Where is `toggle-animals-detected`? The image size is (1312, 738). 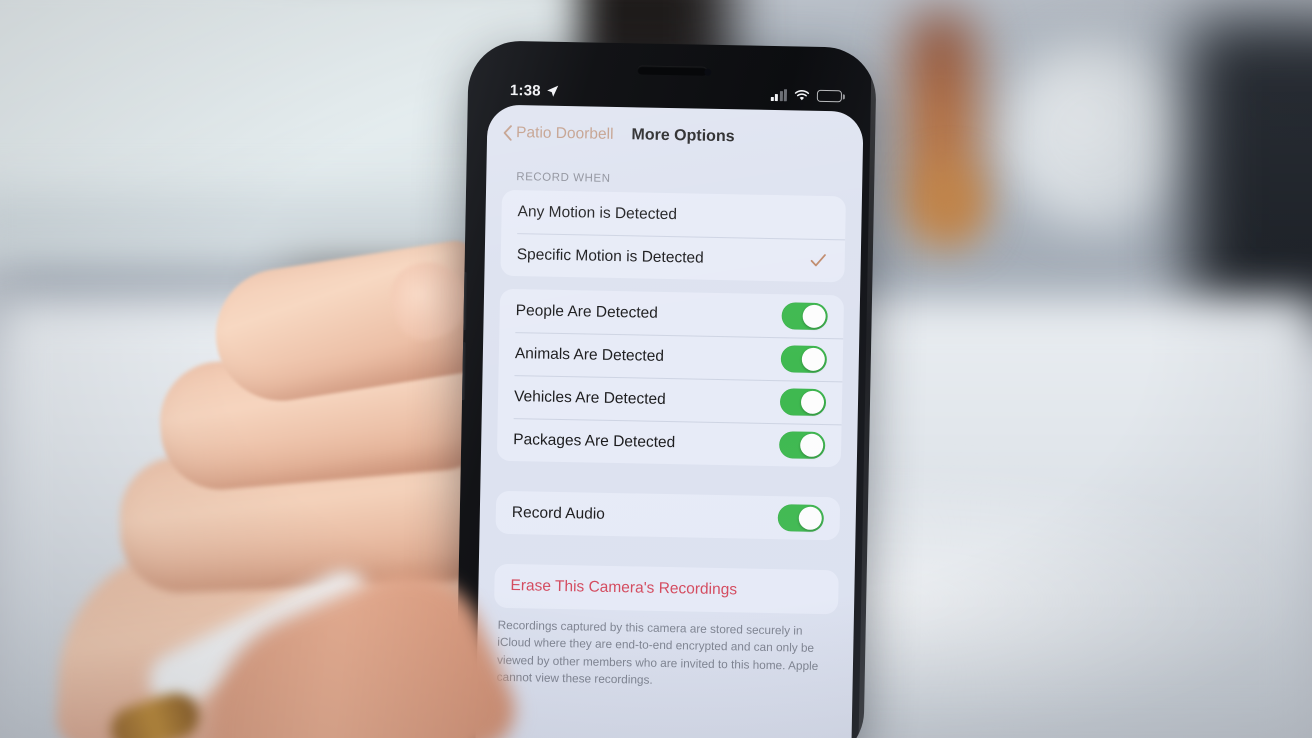 toggle-animals-detected is located at coordinates (804, 359).